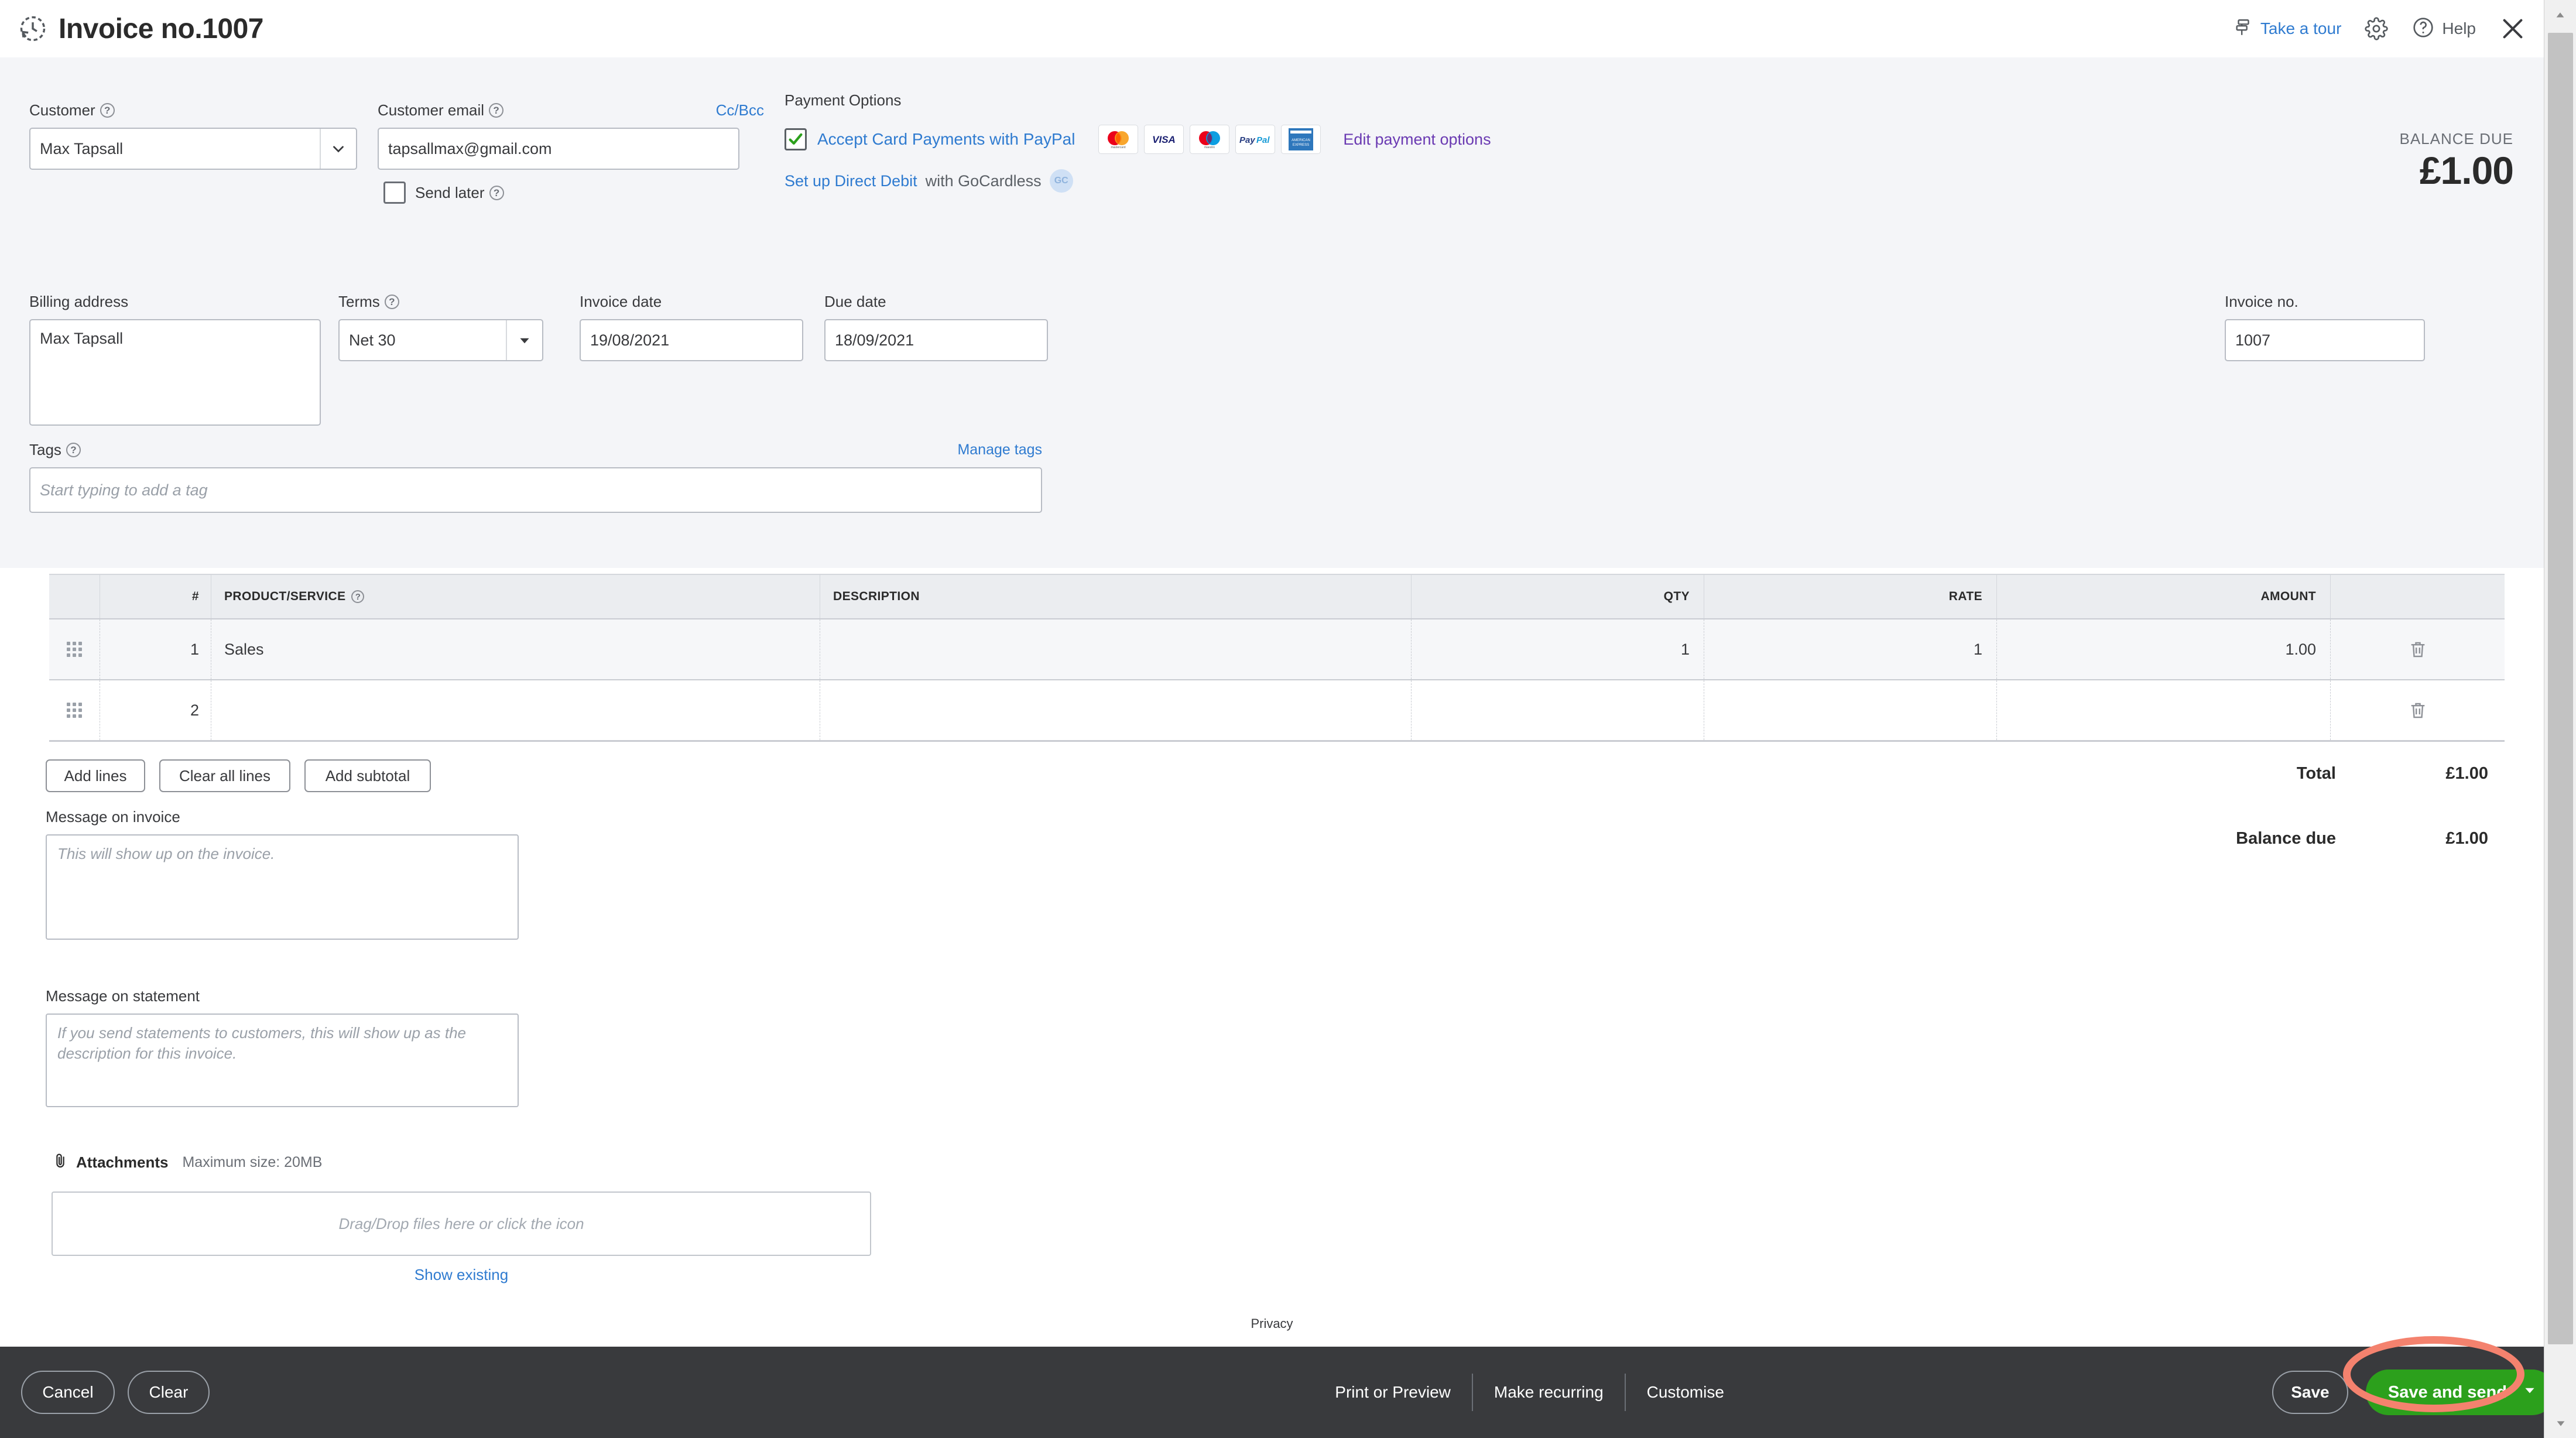  What do you see at coordinates (55, 450) in the screenshot?
I see `tags-label: Tags ?` at bounding box center [55, 450].